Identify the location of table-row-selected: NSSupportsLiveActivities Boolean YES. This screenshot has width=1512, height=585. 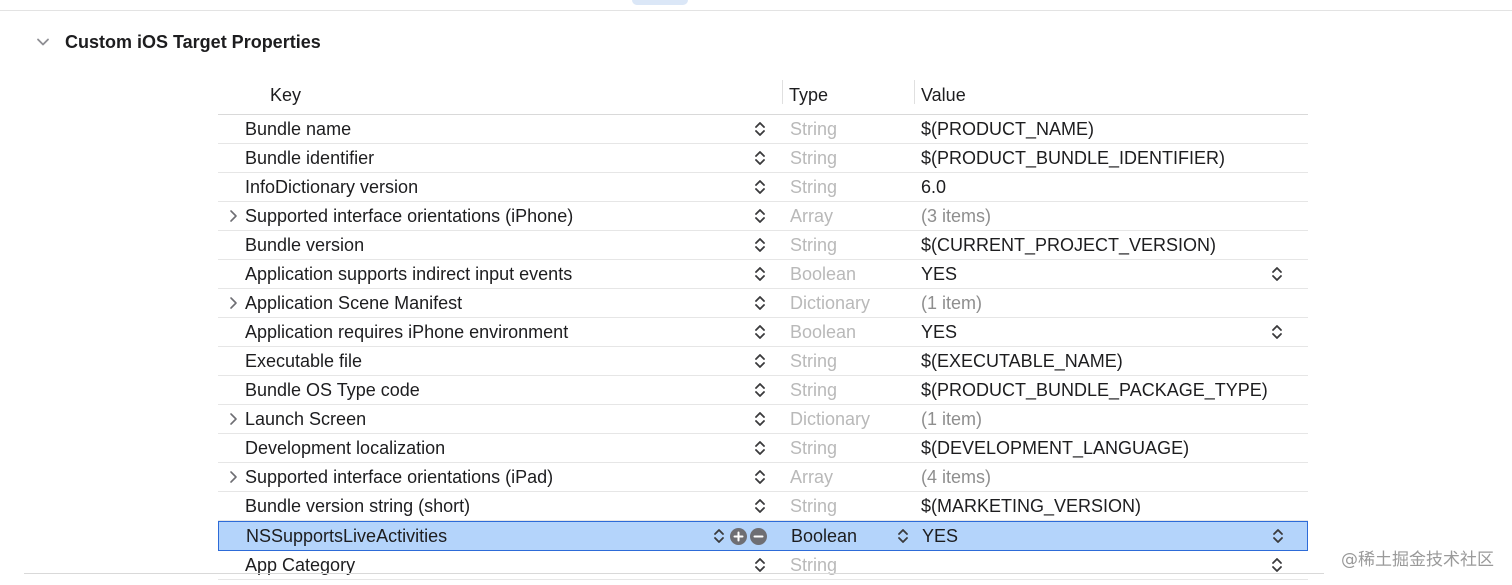
(763, 536).